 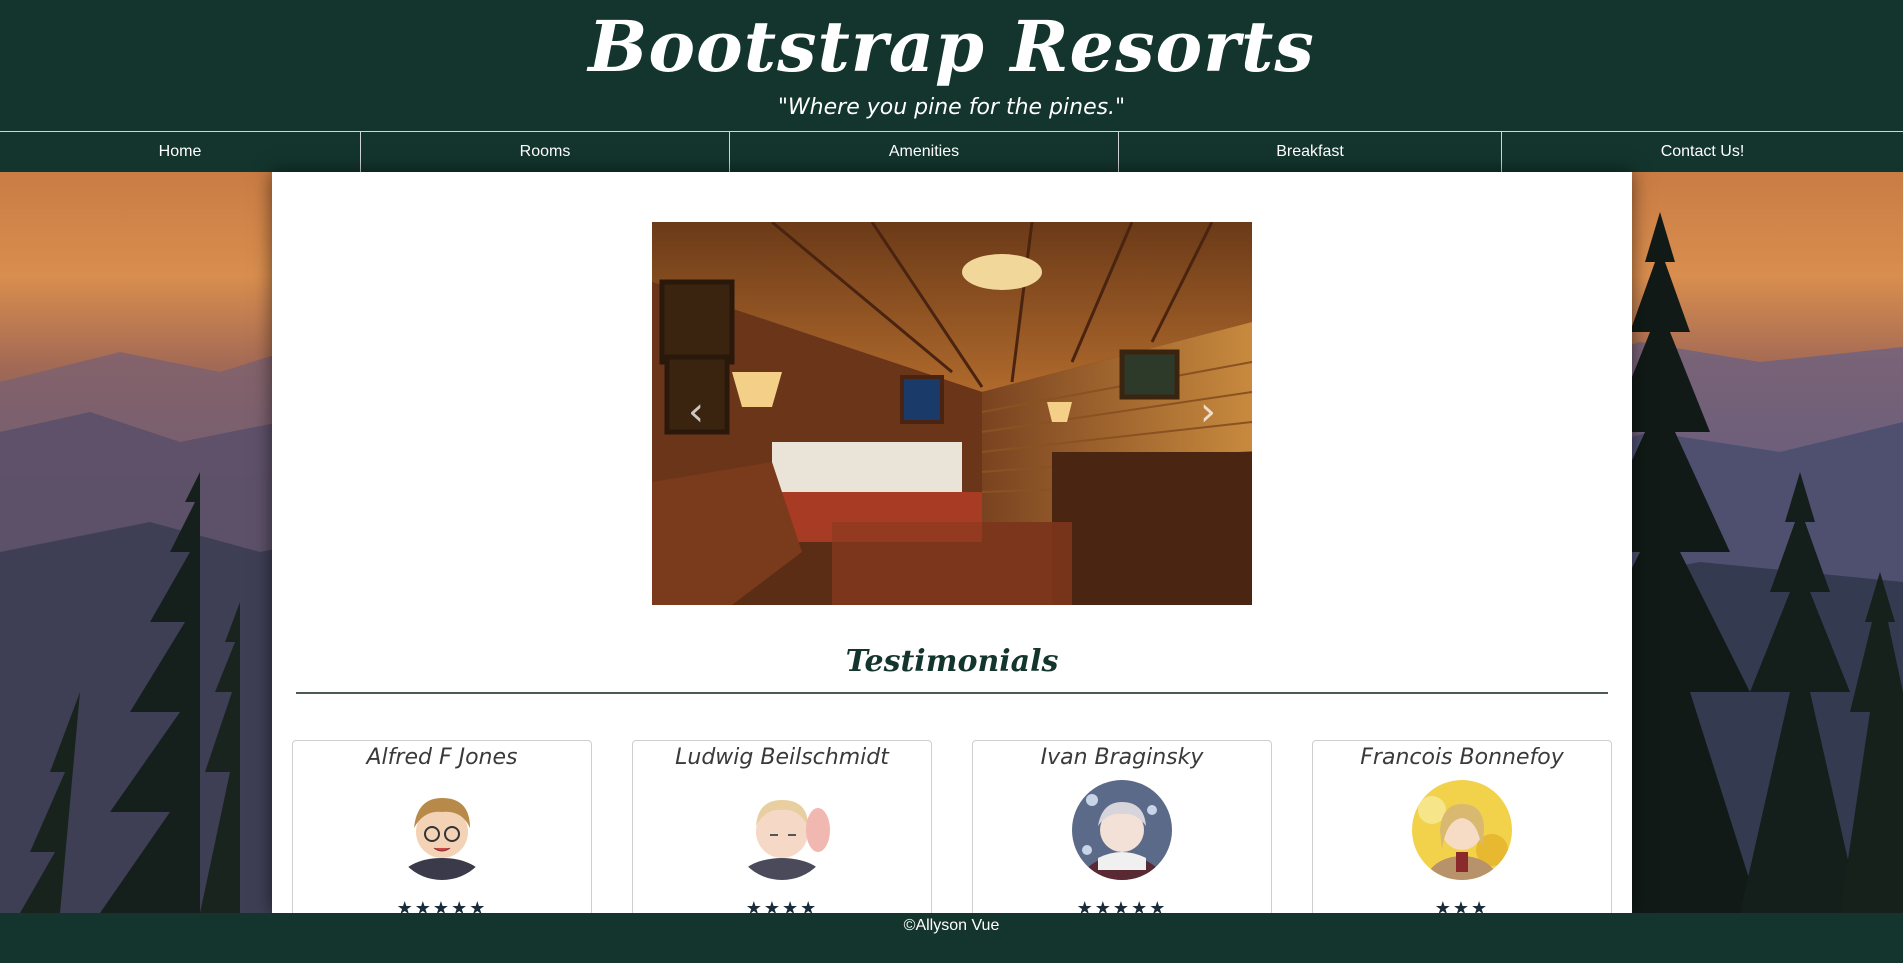 I want to click on chevron-left-icon: ‹, so click(x=696, y=412).